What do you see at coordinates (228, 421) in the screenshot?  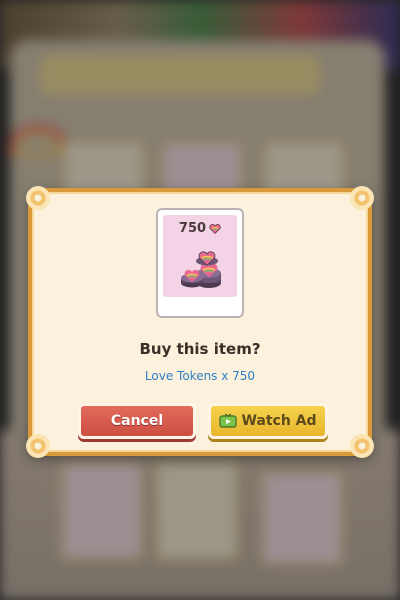 I see `tv-icon` at bounding box center [228, 421].